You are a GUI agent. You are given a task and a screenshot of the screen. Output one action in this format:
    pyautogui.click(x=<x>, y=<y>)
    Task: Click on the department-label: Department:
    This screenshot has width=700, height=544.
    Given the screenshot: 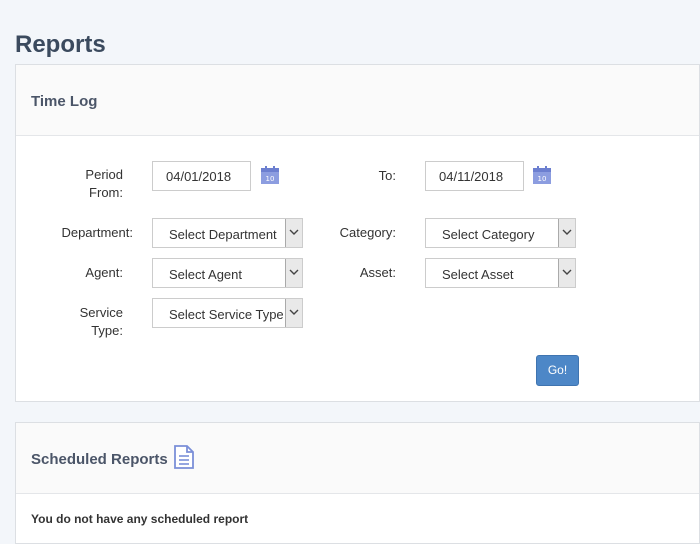 What is the action you would take?
    pyautogui.click(x=97, y=232)
    